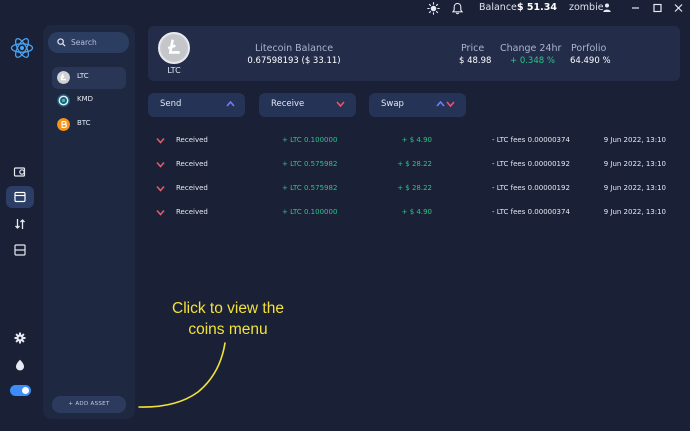 Image resolution: width=690 pixels, height=431 pixels. What do you see at coordinates (589, 48) in the screenshot?
I see `portfolio-label: Porfolio` at bounding box center [589, 48].